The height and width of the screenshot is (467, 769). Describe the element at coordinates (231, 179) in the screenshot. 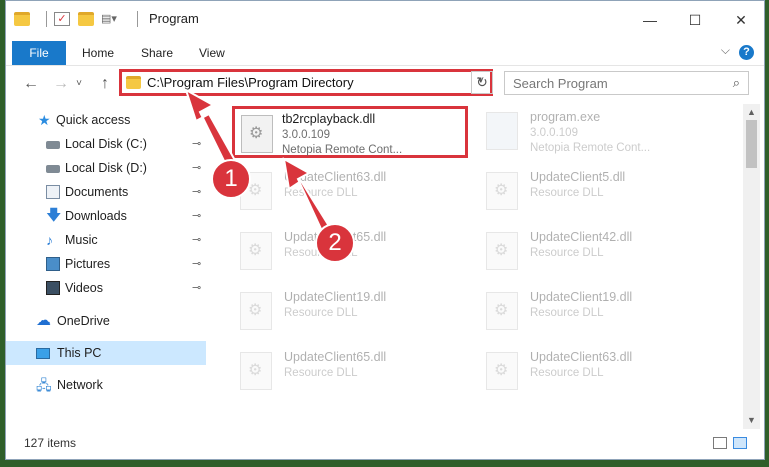

I see `annotation-badge-1: 1` at that location.